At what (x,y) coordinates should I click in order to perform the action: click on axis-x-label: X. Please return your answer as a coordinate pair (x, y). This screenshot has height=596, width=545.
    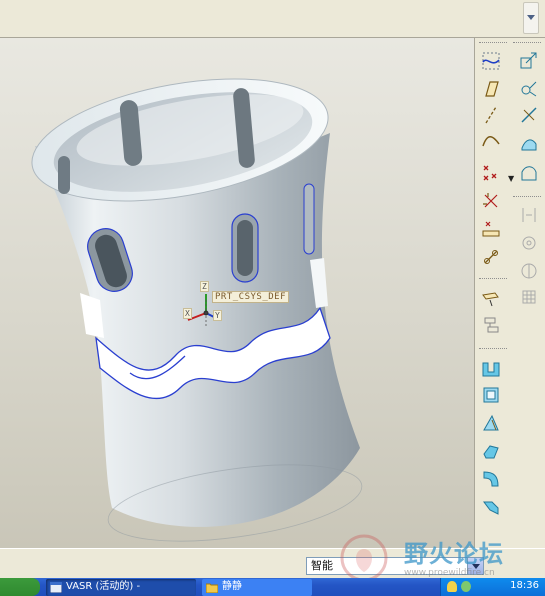
    Looking at the image, I should click on (187, 313).